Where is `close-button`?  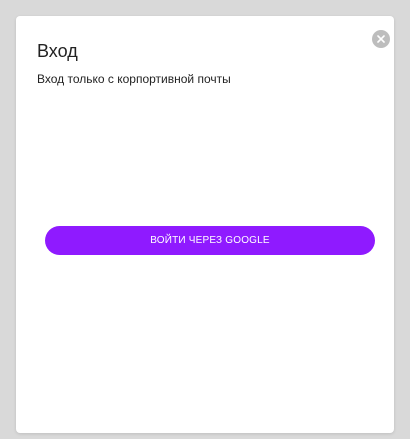 close-button is located at coordinates (381, 39).